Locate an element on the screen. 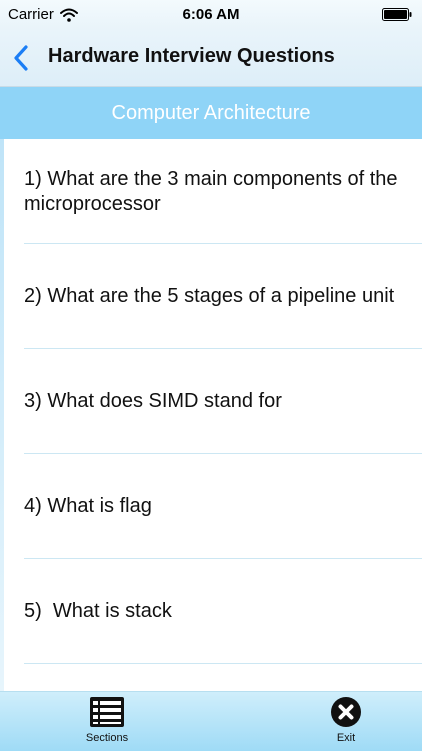 Image resolution: width=422 pixels, height=751 pixels. list-icon is located at coordinates (107, 712).